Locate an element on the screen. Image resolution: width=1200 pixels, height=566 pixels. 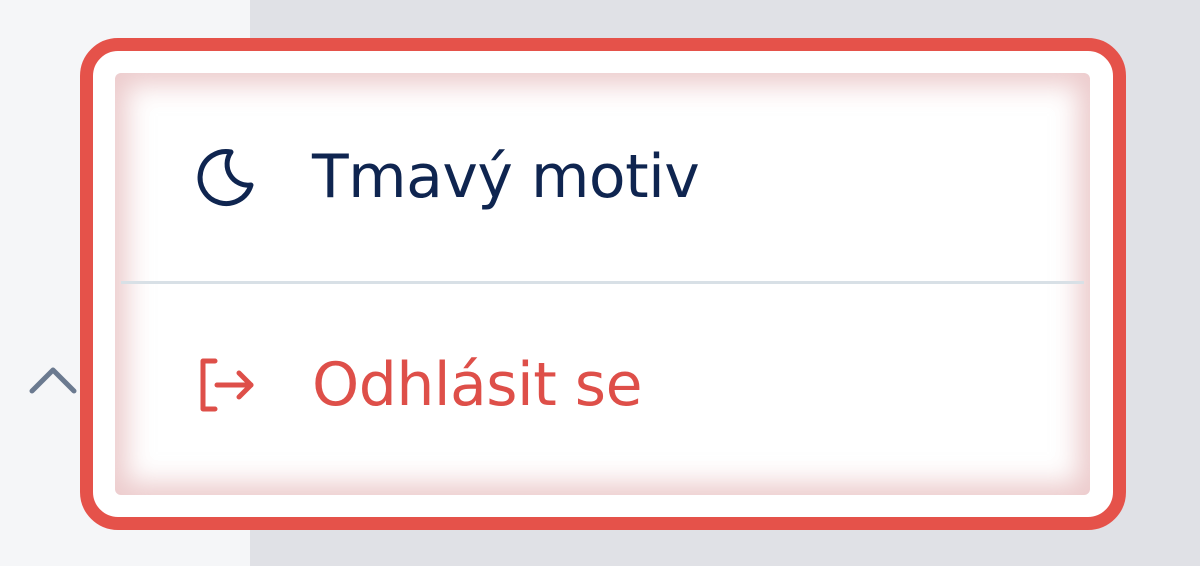
menu-divider is located at coordinates (602, 282).